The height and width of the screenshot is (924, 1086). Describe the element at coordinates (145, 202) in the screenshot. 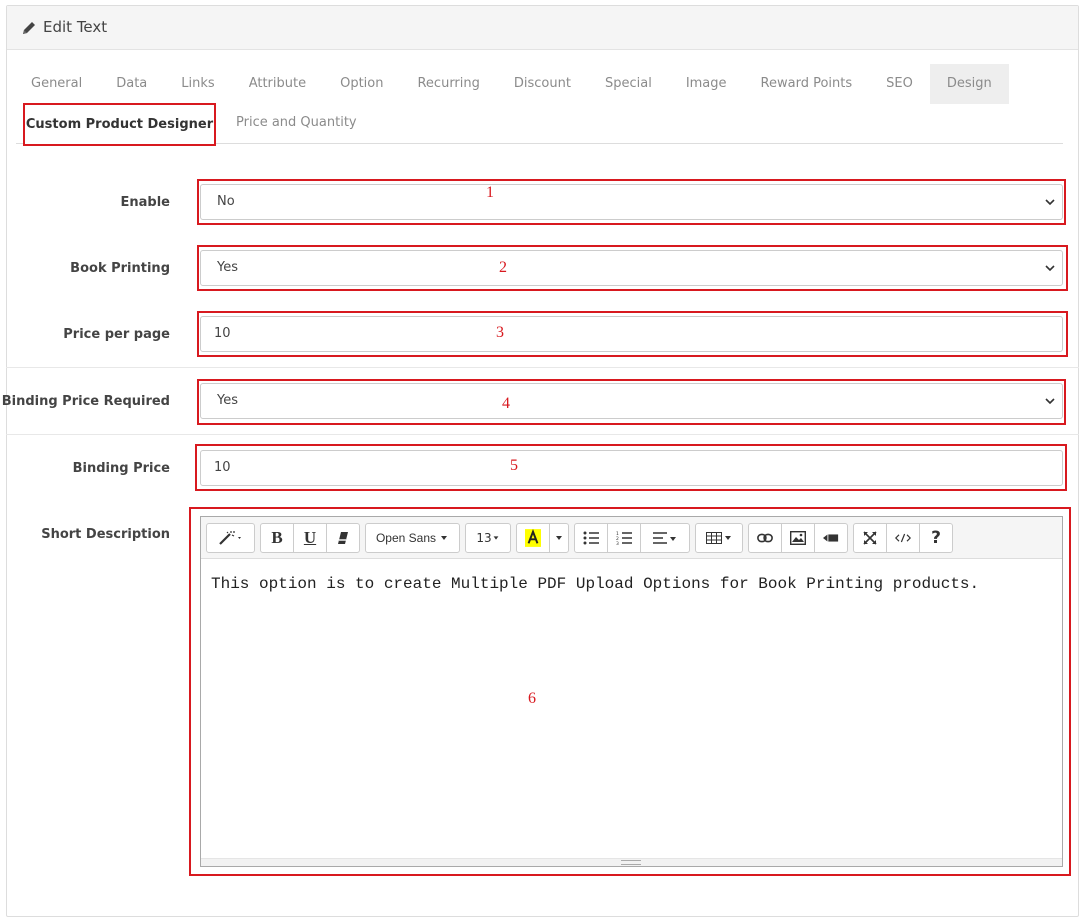

I see `enable-label: Enable` at that location.